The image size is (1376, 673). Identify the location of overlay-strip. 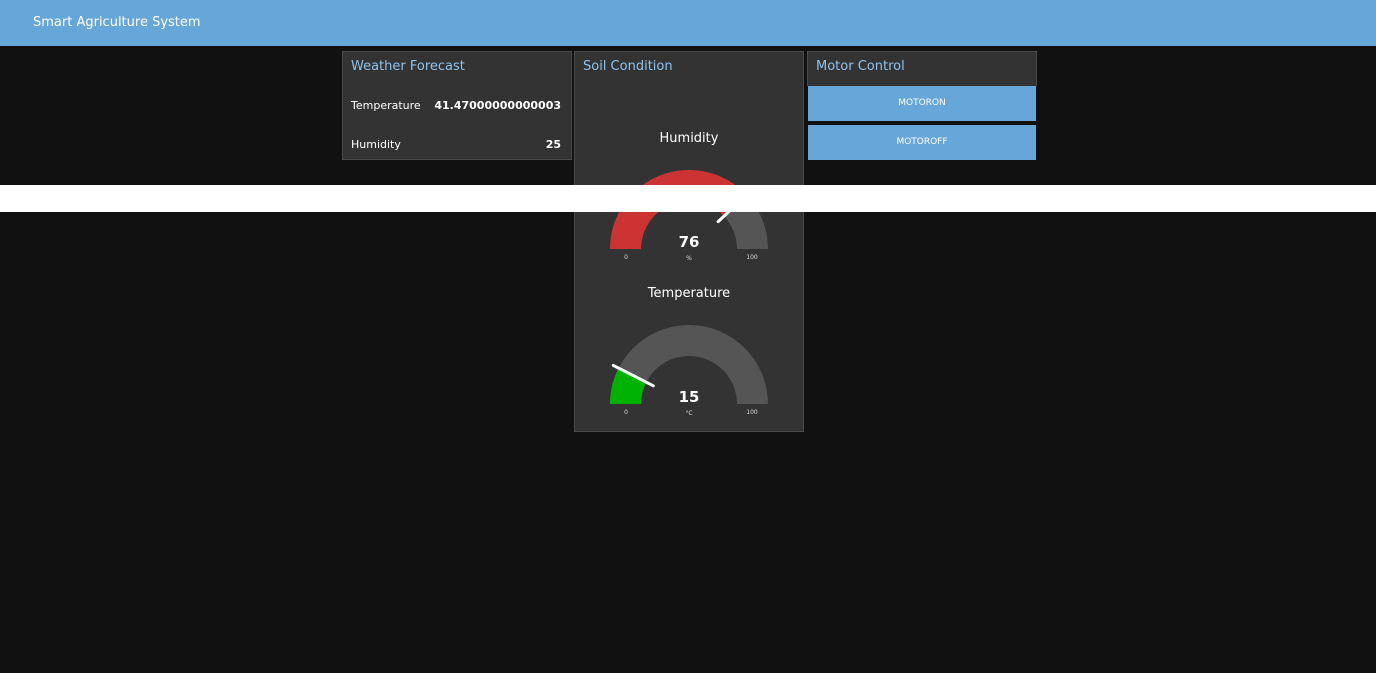
(688, 198).